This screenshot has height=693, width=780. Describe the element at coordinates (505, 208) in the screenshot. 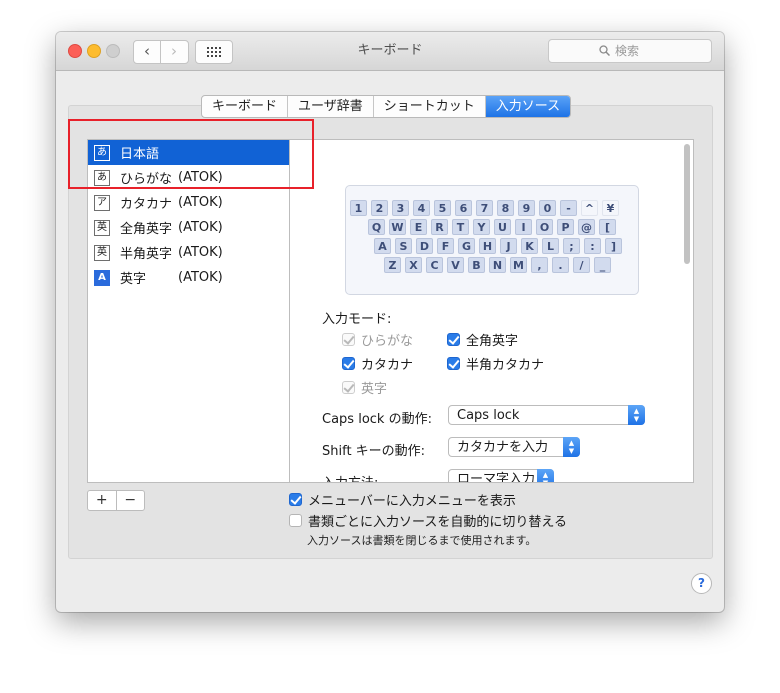

I see `keyboard-key: 8` at that location.